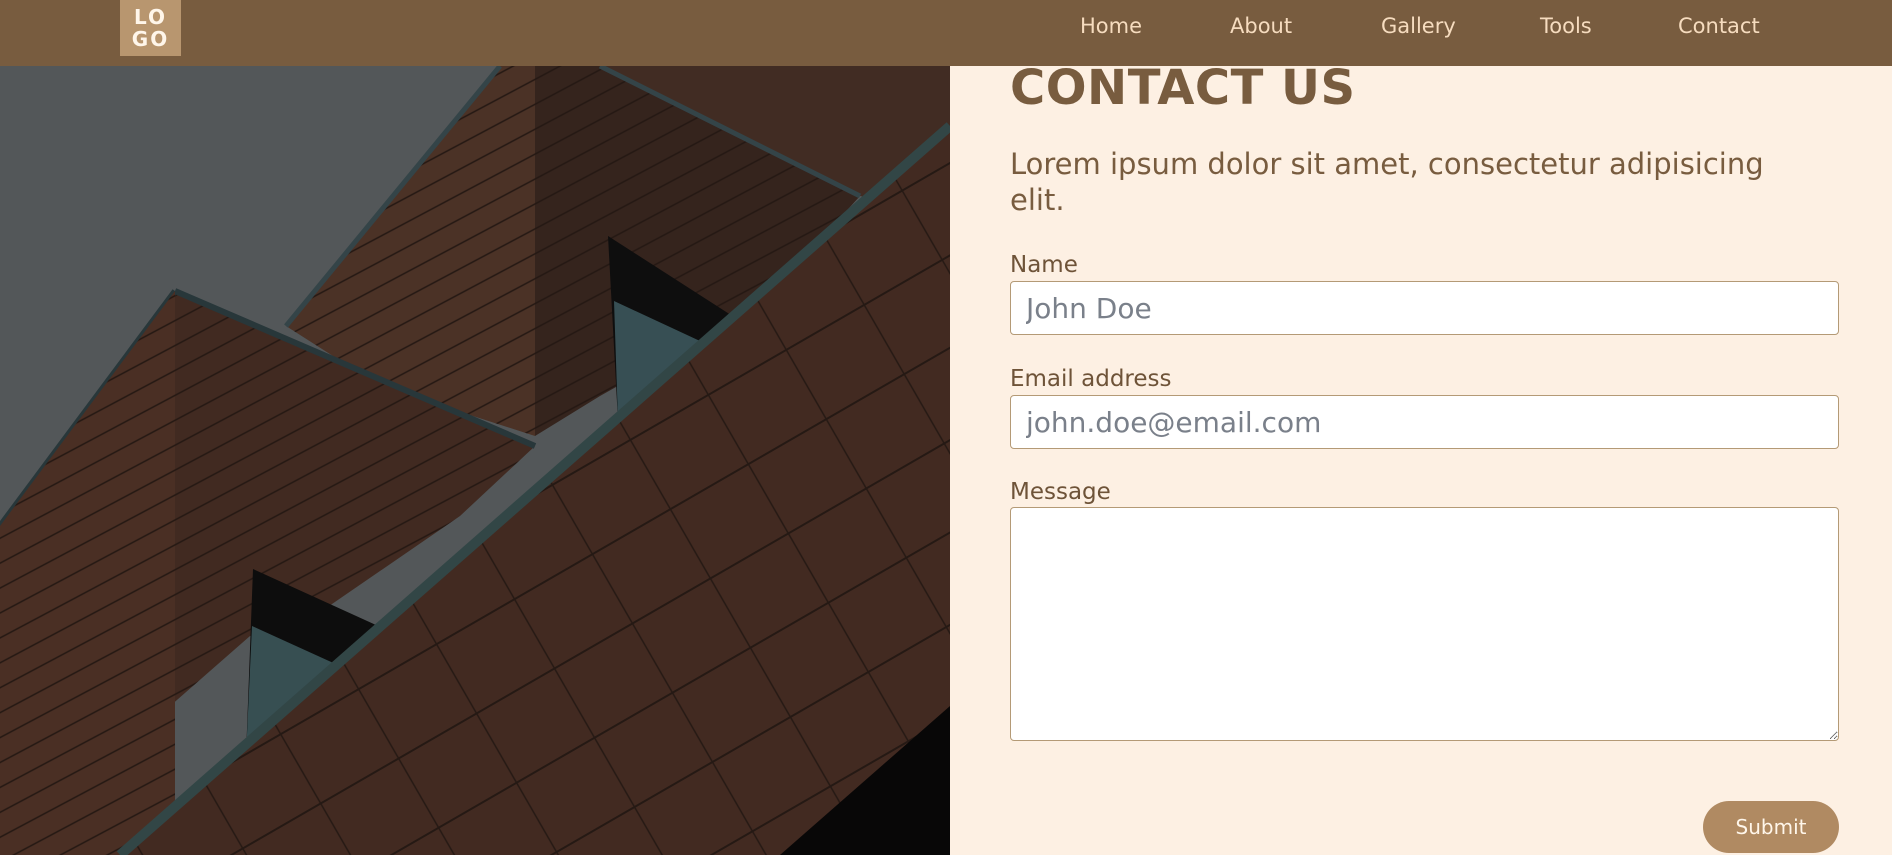 This screenshot has width=1892, height=855. I want to click on name-label: Name, so click(1044, 265).